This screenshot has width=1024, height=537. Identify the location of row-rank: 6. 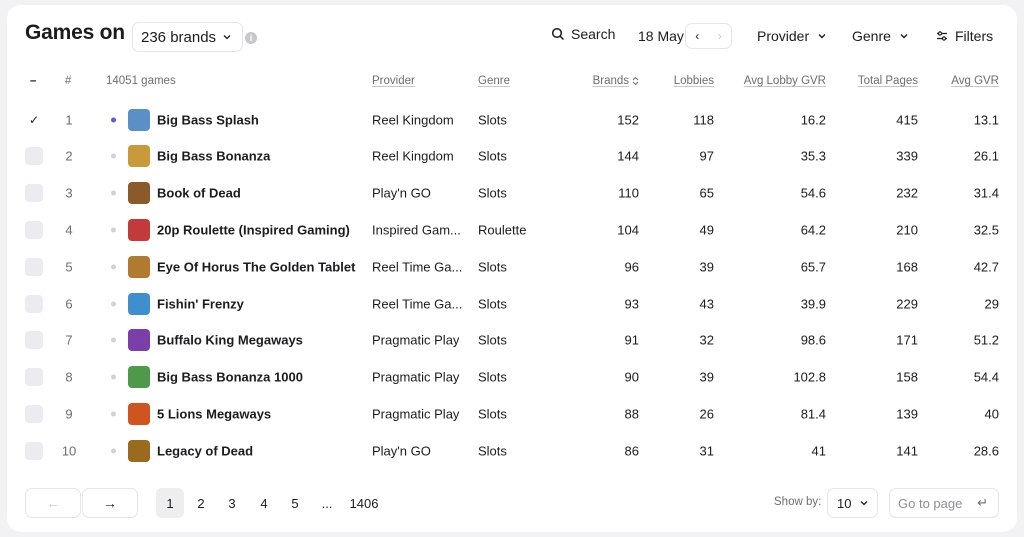
(69, 303).